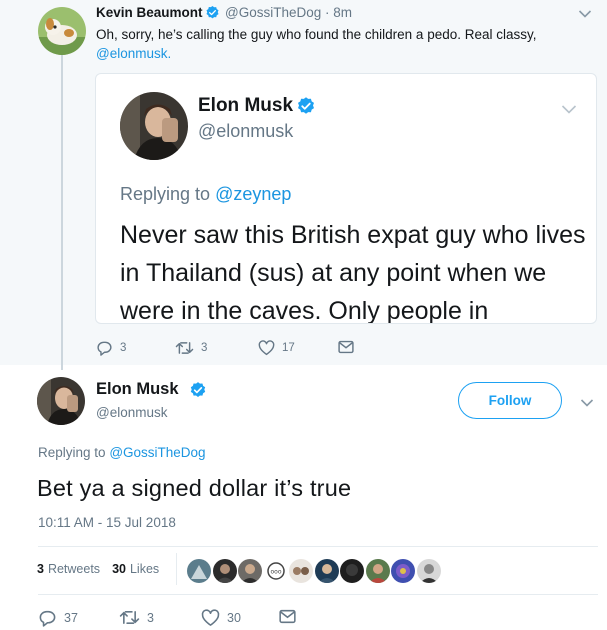 Image resolution: width=607 pixels, height=630 pixels. What do you see at coordinates (245, 106) in the screenshot?
I see `quoted-author-name: Elon Musk` at bounding box center [245, 106].